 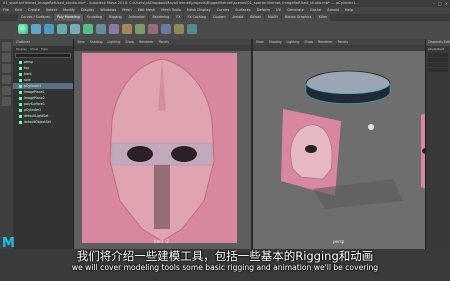 What do you see at coordinates (219, 17) in the screenshot?
I see `shelf-tab: Custom` at bounding box center [219, 17].